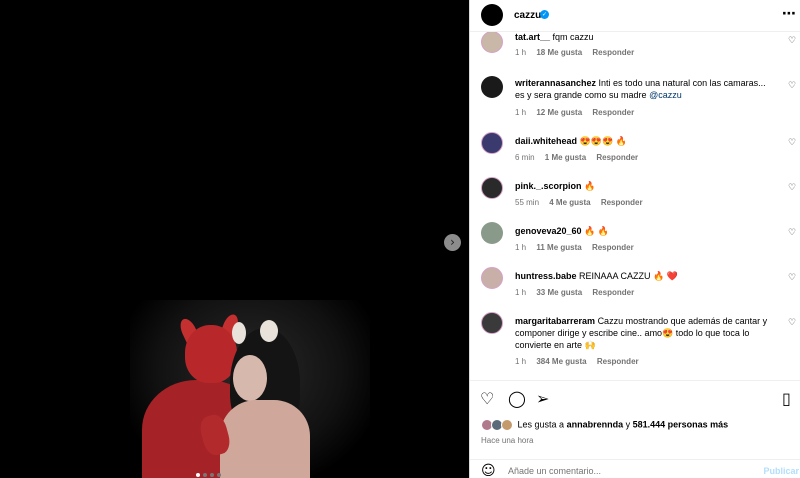  I want to click on comment-username: margaritabarreram, so click(555, 321).